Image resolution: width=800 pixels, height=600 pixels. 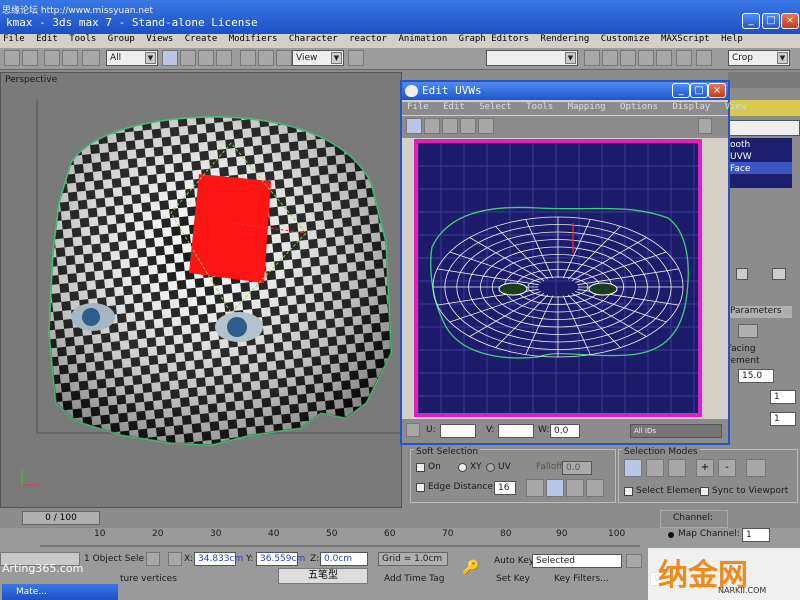 What do you see at coordinates (318, 58) in the screenshot?
I see `reference-coordinate-dropdown: View ▼` at bounding box center [318, 58].